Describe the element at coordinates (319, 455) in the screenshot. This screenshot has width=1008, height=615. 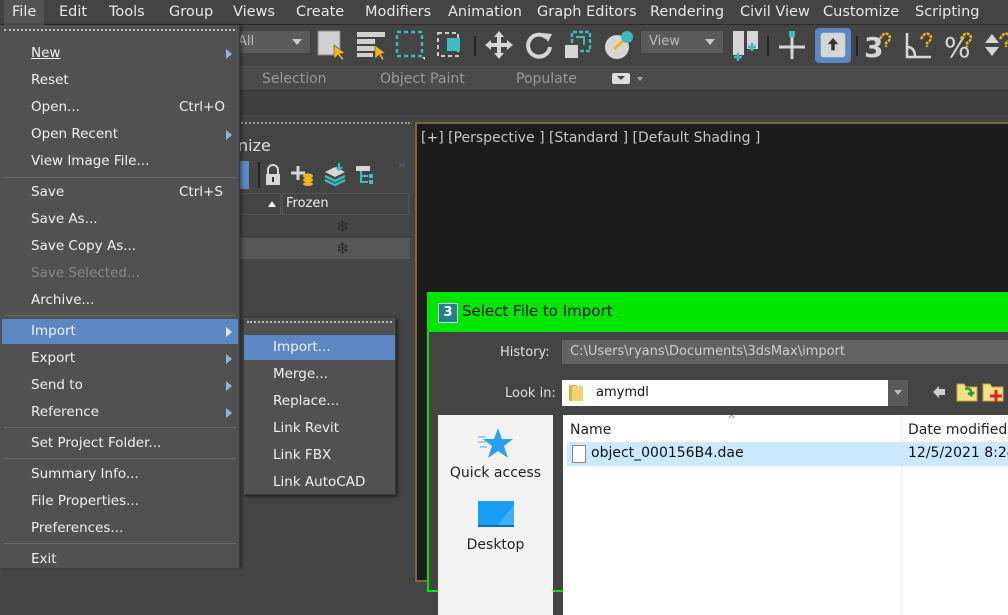
I see `import-submenu-link-fbx: Link FBX` at that location.